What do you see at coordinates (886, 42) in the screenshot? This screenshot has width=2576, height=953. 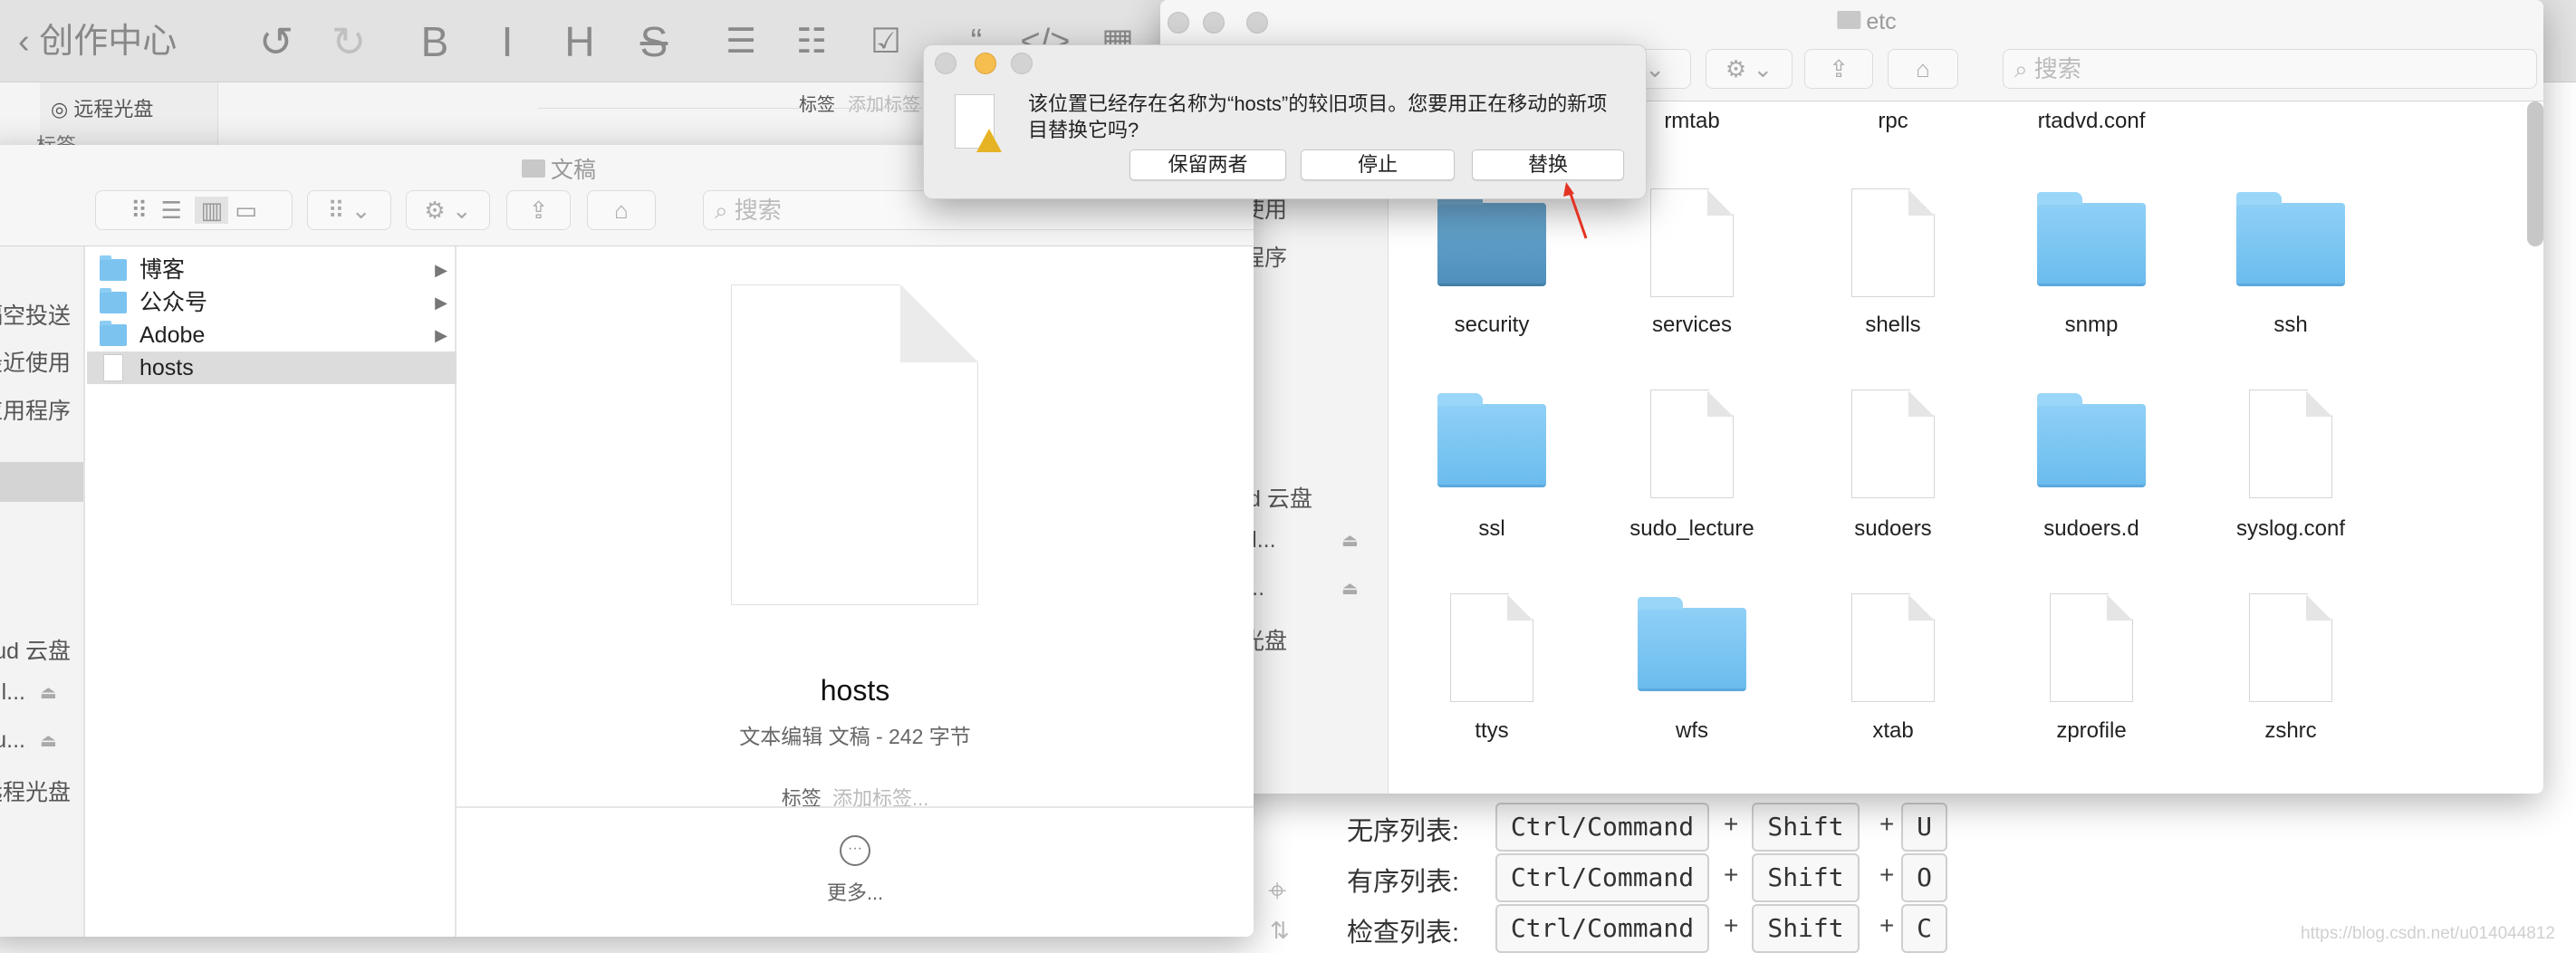 I see `checklist-icon: ☑` at bounding box center [886, 42].